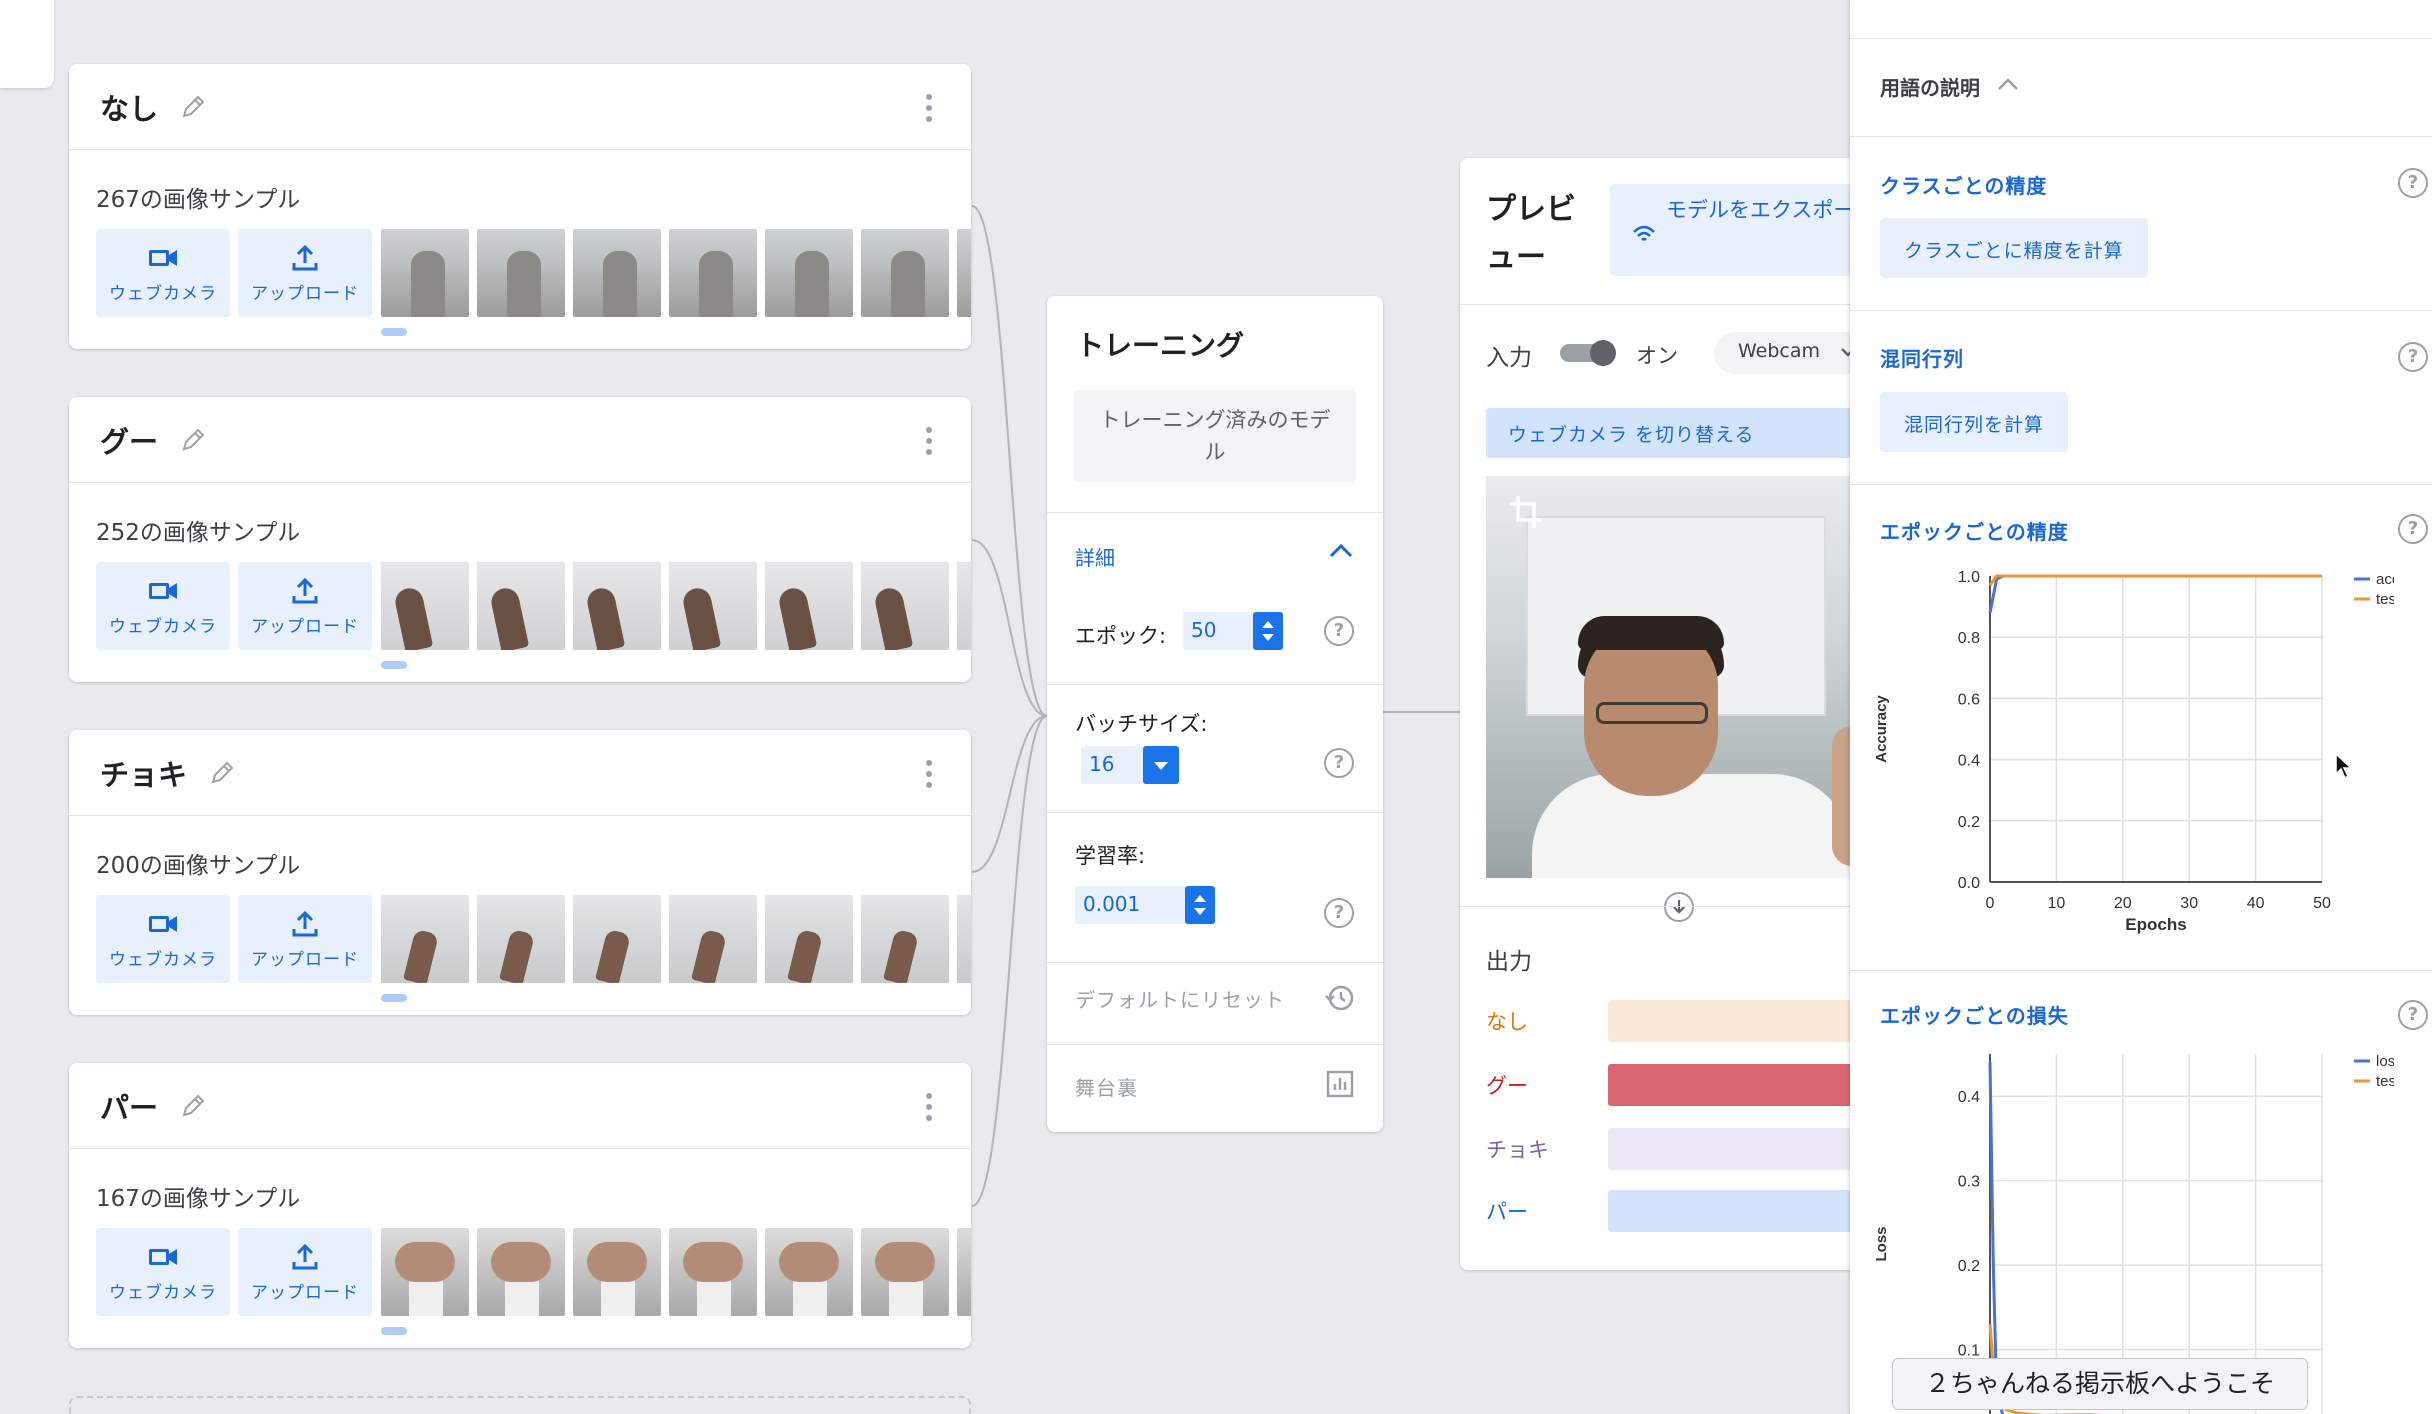 This screenshot has width=2432, height=1414. Describe the element at coordinates (1215, 436) in the screenshot. I see `train-model-button: トレーニング済みのモデル` at that location.